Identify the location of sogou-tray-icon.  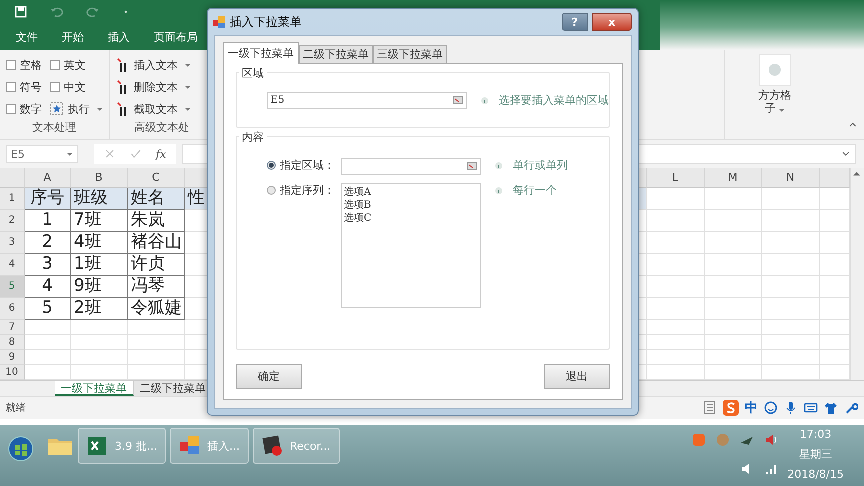
(699, 440).